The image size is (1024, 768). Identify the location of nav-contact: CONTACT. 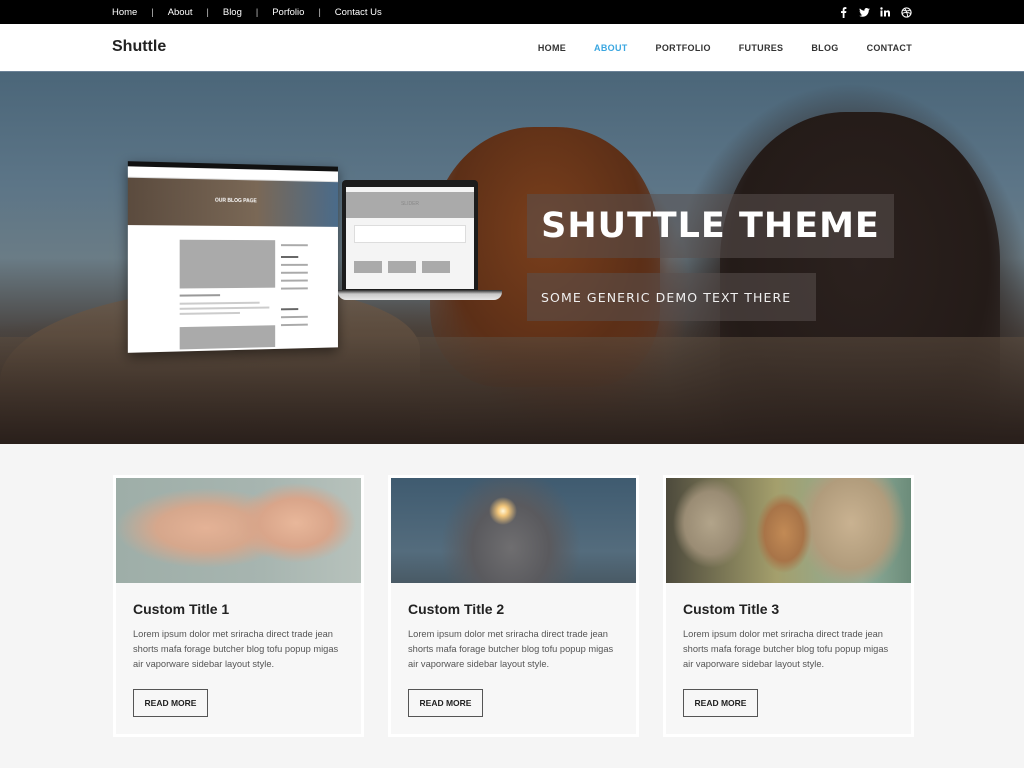
(889, 48).